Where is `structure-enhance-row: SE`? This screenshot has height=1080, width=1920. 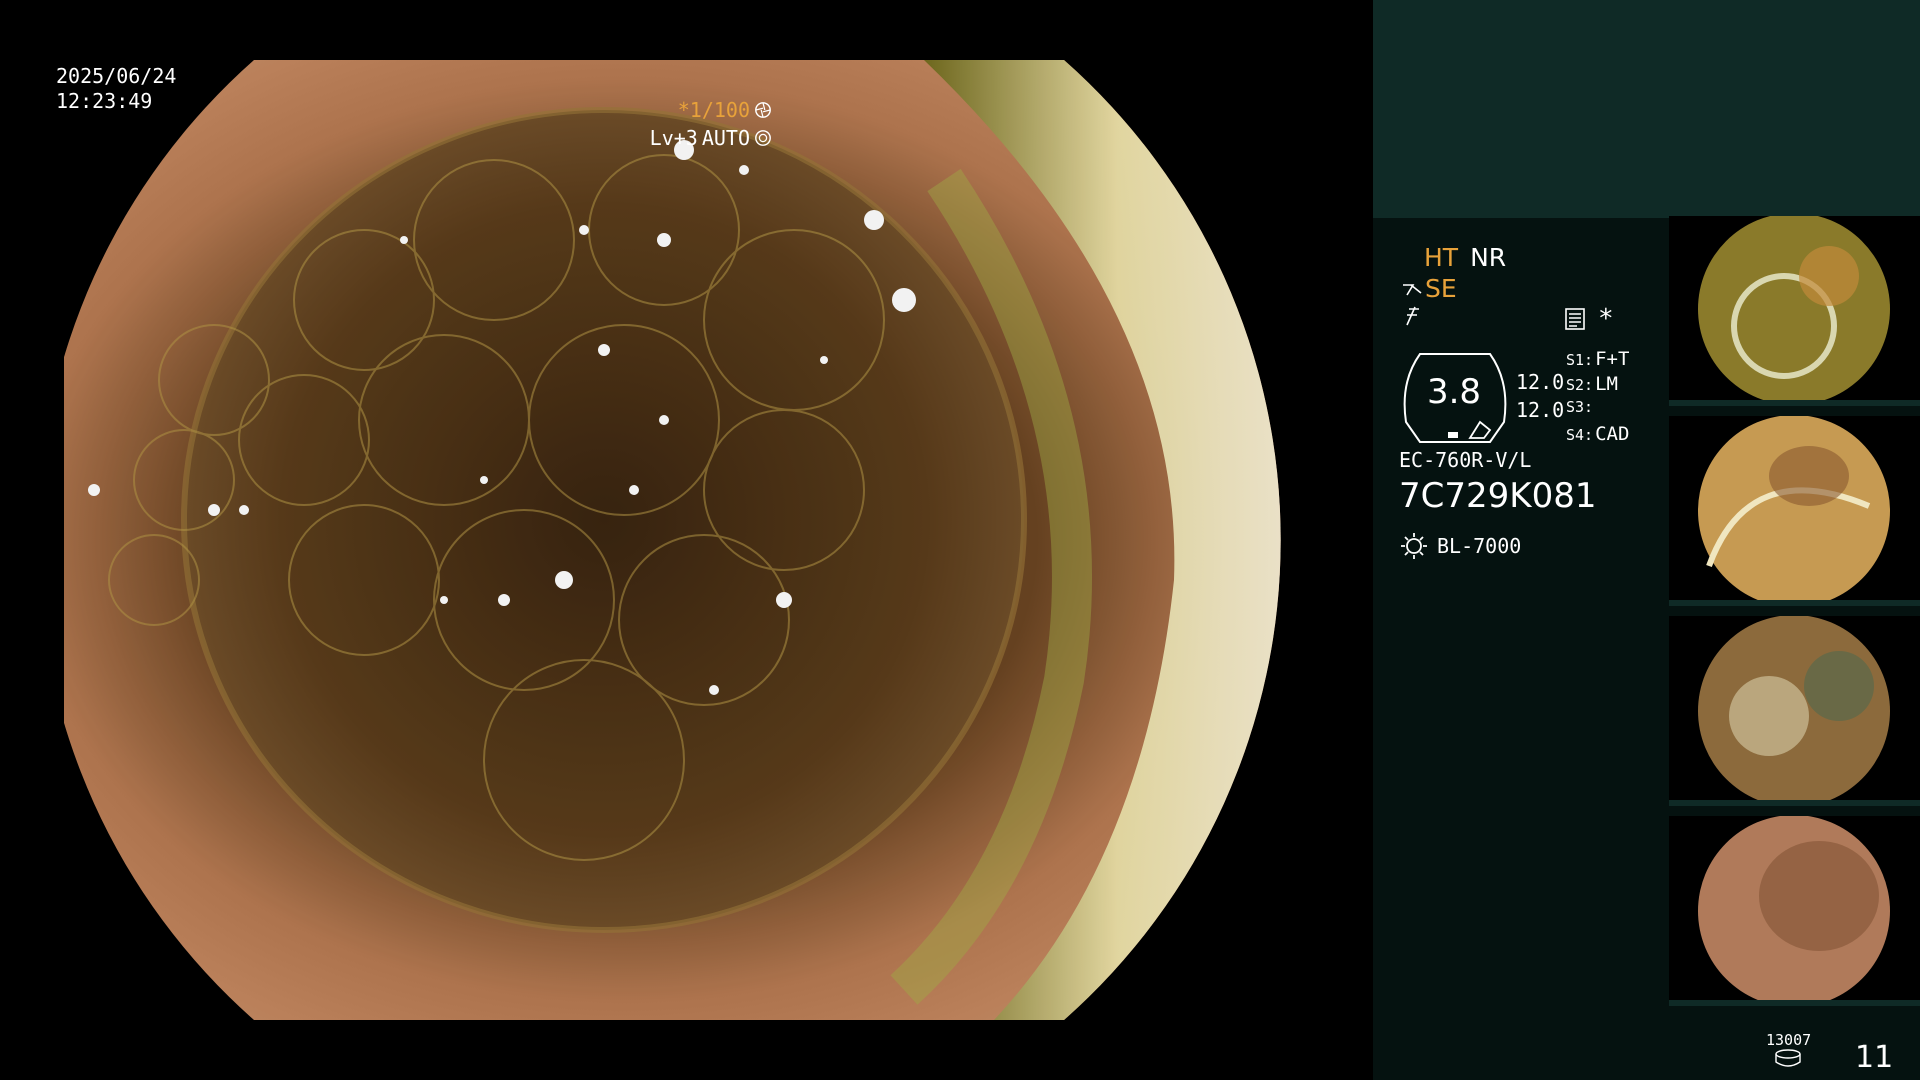
structure-enhance-row: SE is located at coordinates (1429, 288).